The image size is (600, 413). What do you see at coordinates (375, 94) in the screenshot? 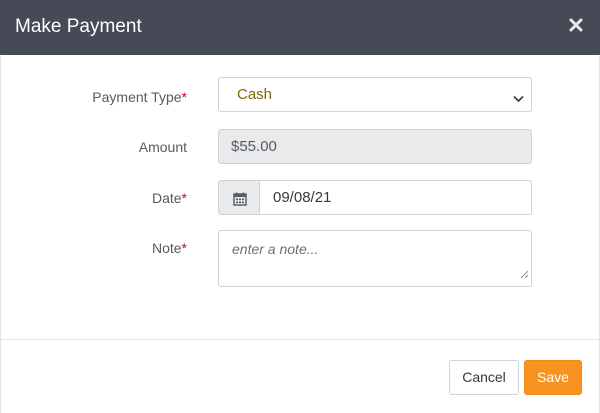
I see `payment-type-select: Cash` at bounding box center [375, 94].